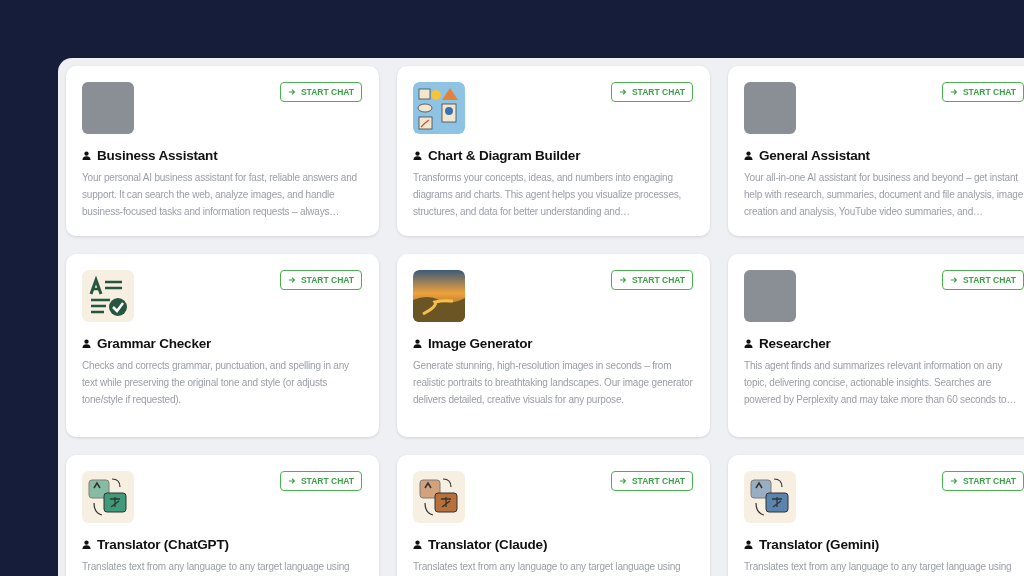  I want to click on agent-title: Translator (Claude), so click(488, 544).